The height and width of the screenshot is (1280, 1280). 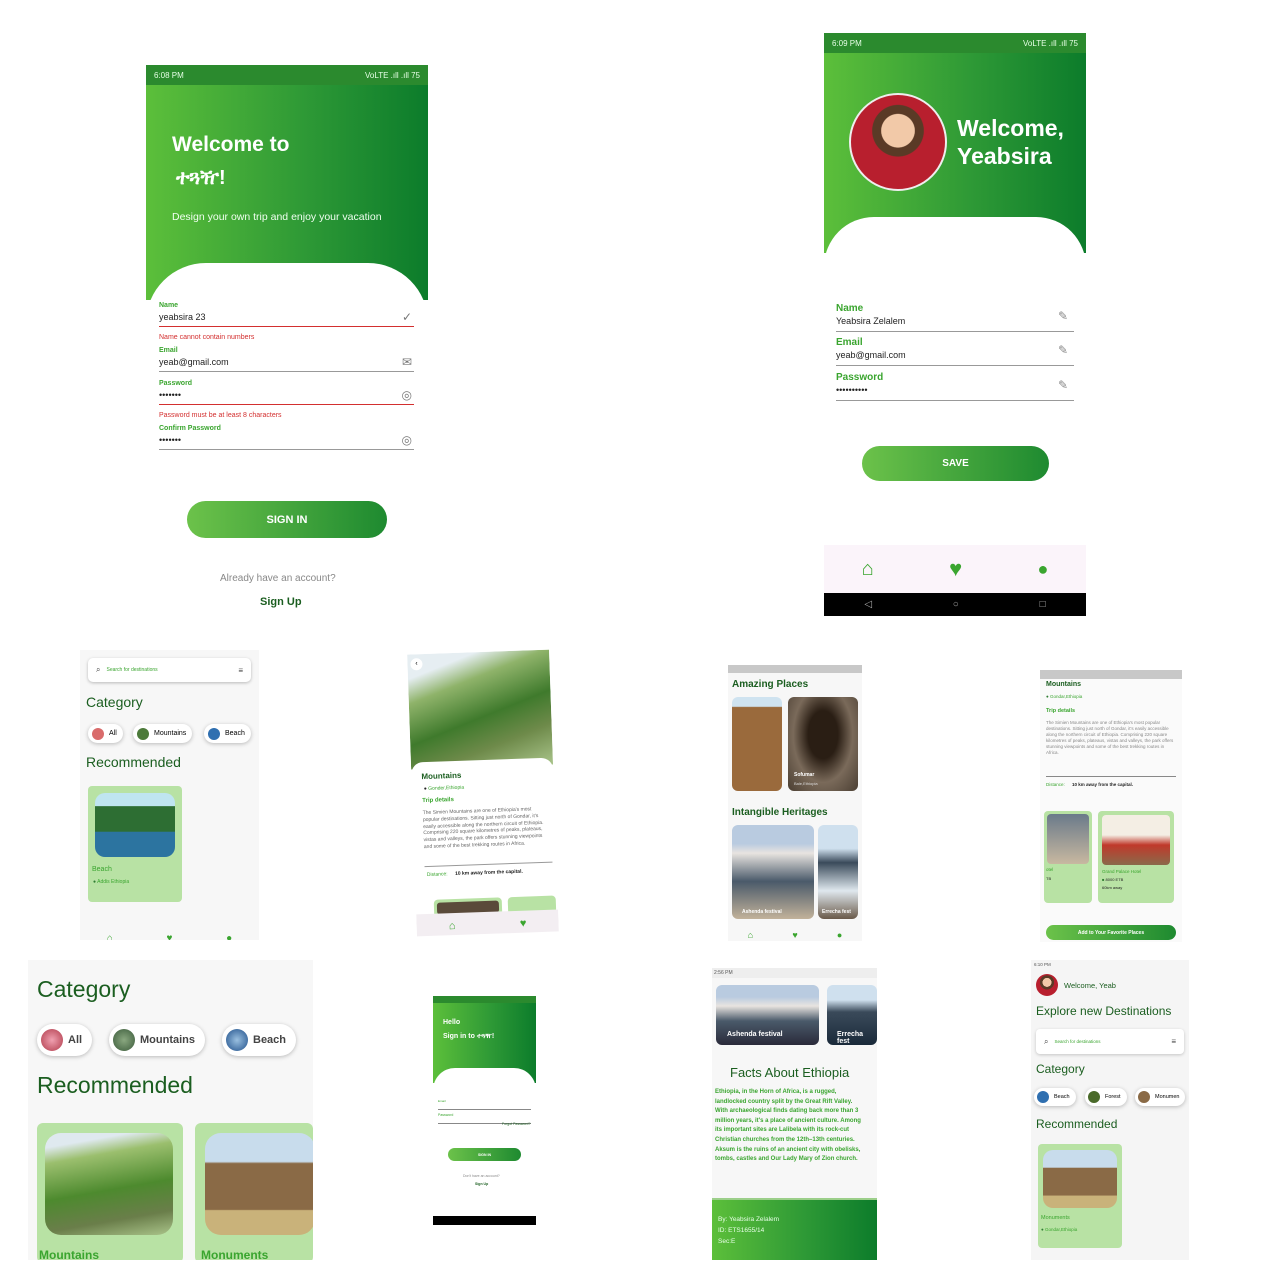 What do you see at coordinates (286, 314) in the screenshot?
I see `name-field: Name yeabsira 23 ✓` at bounding box center [286, 314].